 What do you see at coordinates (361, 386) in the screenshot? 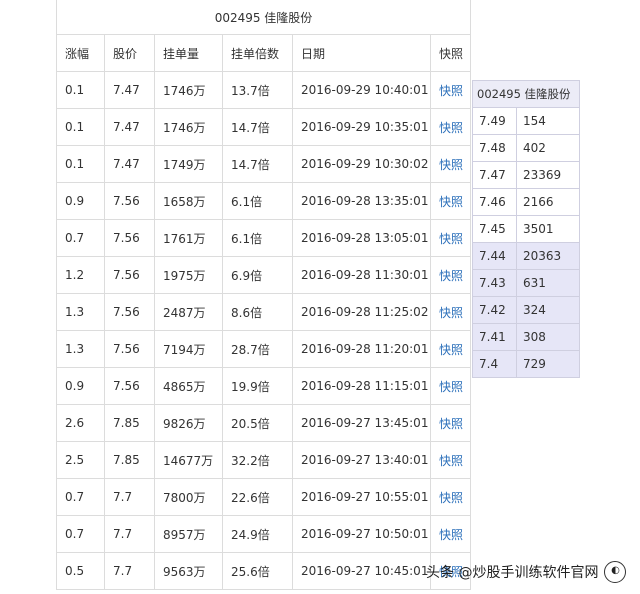
I see `table-cell: 2016-09-28 11:15:01` at bounding box center [361, 386].